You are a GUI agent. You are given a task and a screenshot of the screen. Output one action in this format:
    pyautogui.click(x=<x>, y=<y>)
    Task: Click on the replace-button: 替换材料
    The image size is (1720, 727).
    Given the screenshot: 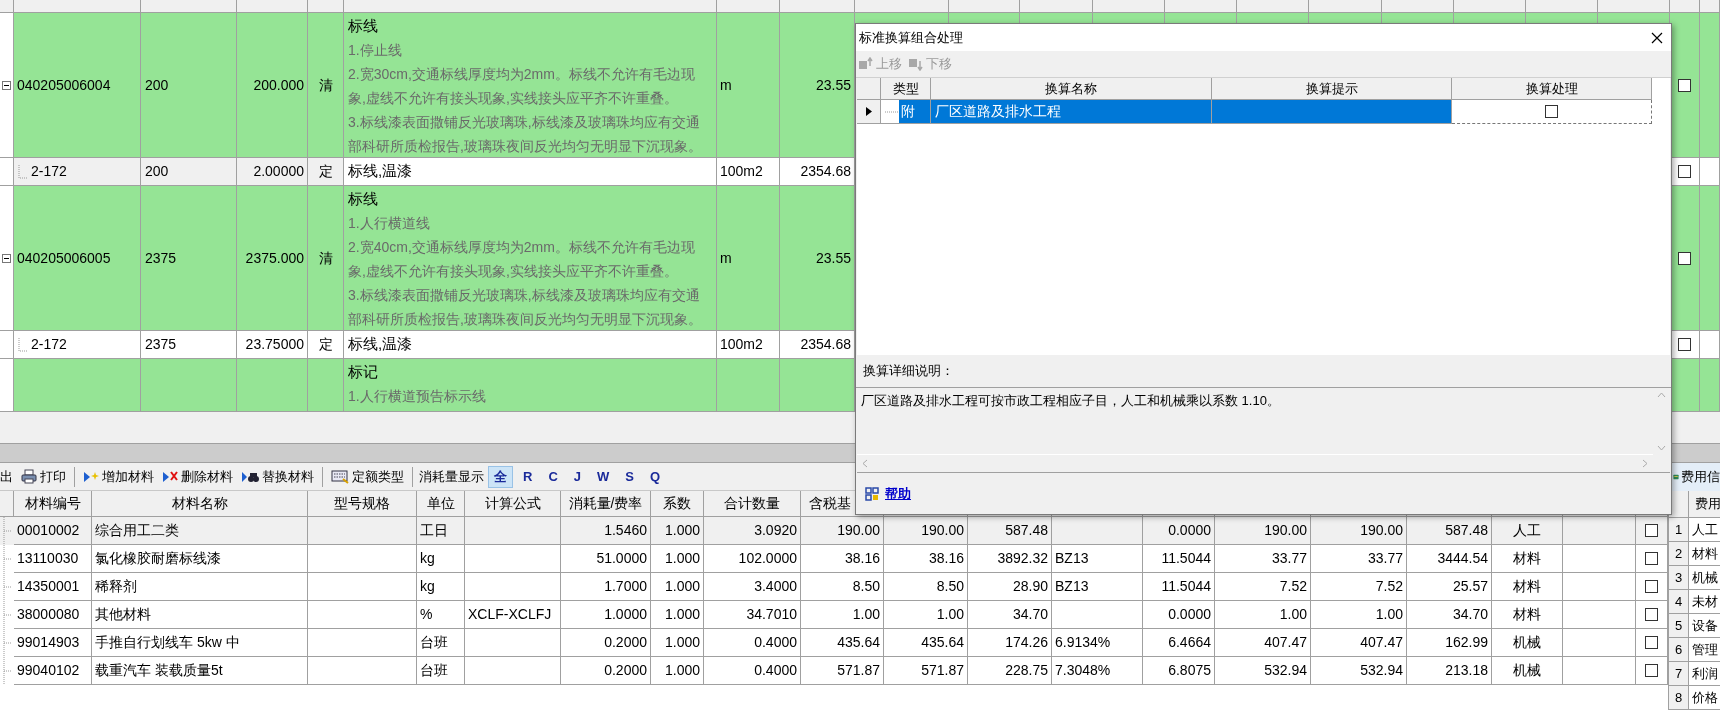 What is the action you would take?
    pyautogui.click(x=277, y=476)
    